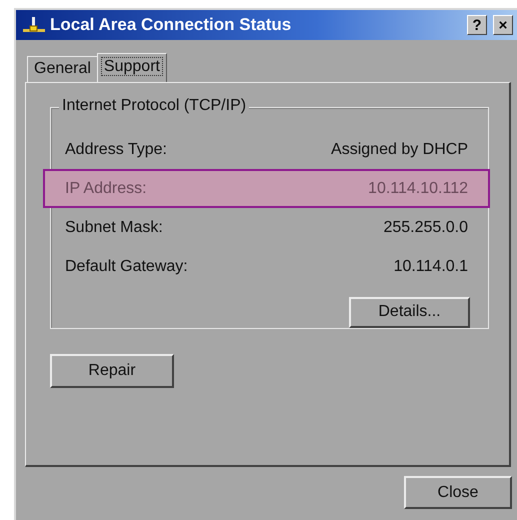  What do you see at coordinates (458, 492) in the screenshot?
I see `close-button: Close` at bounding box center [458, 492].